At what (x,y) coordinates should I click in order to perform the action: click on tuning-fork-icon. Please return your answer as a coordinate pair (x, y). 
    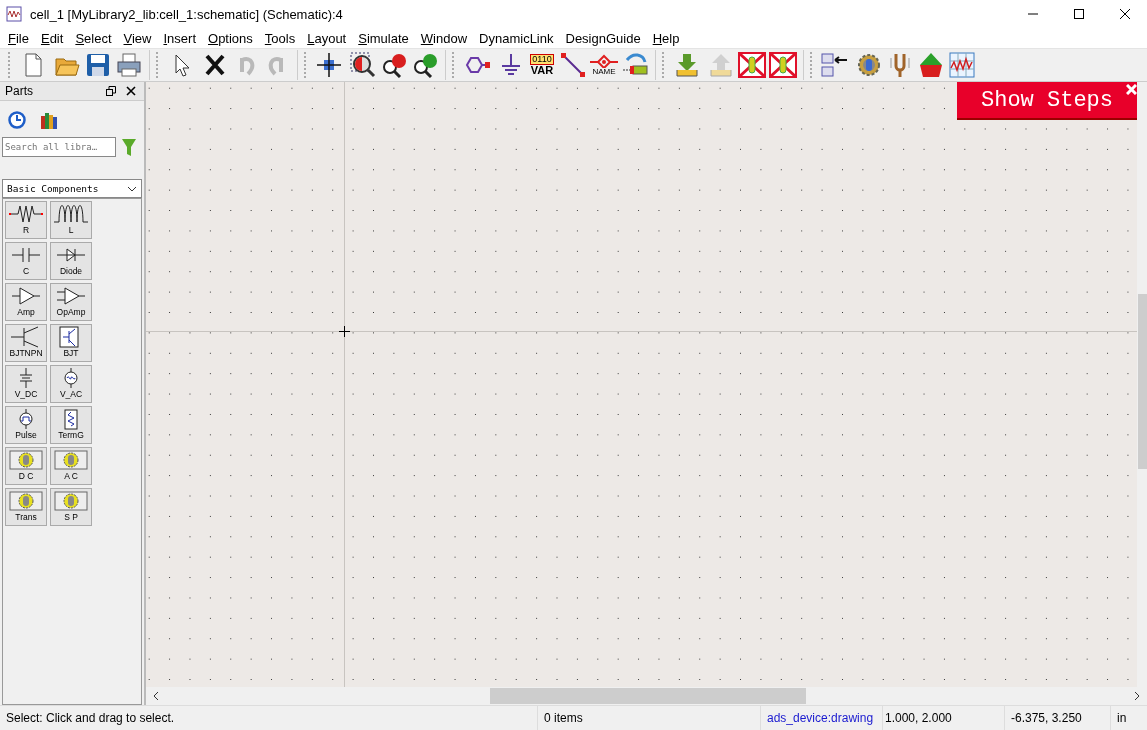
    Looking at the image, I should click on (900, 65).